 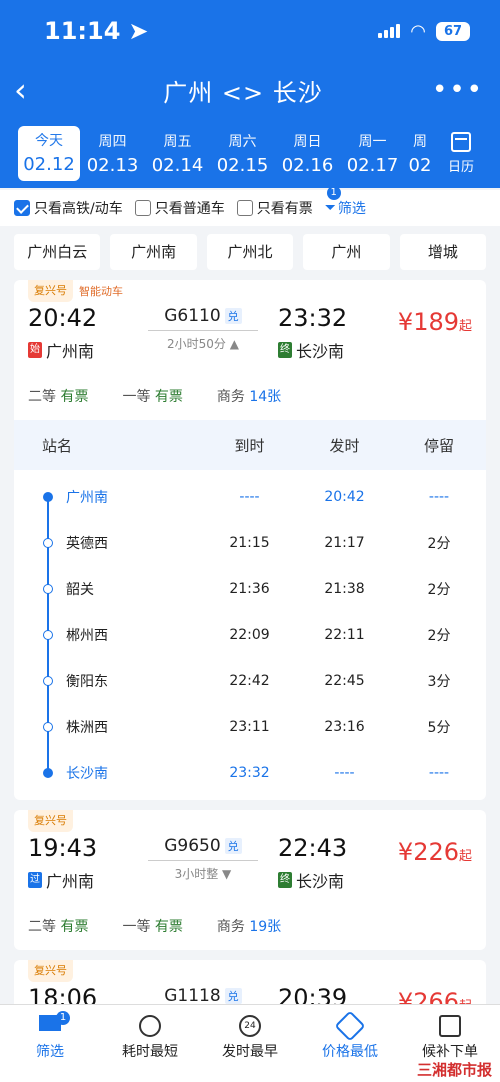 I want to click on date-weekday: 周日, so click(x=307, y=141).